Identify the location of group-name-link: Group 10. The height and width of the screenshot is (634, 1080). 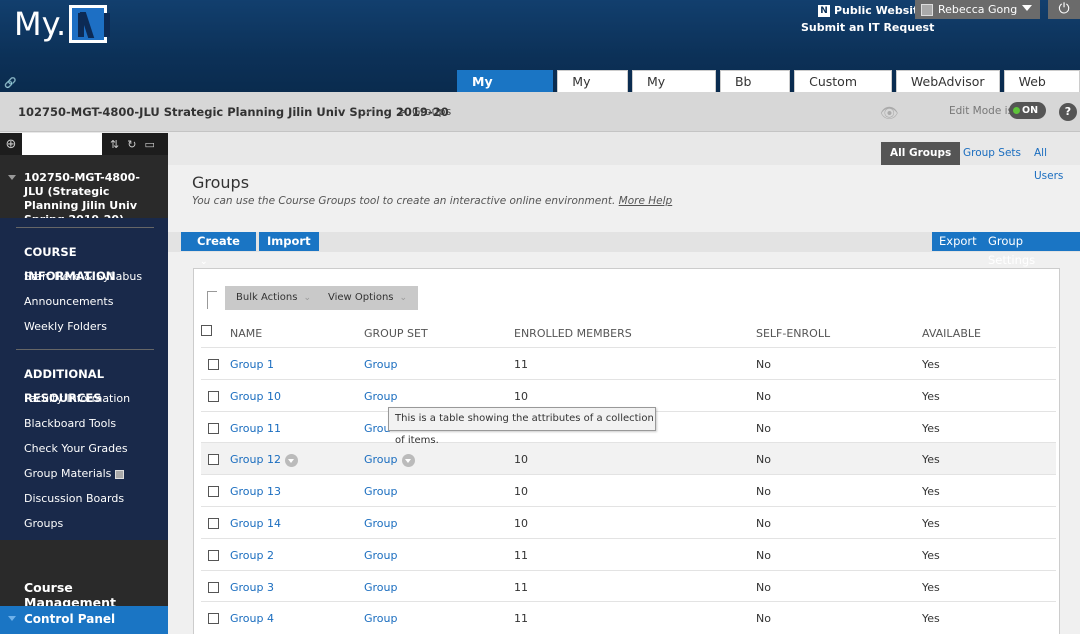
(255, 396).